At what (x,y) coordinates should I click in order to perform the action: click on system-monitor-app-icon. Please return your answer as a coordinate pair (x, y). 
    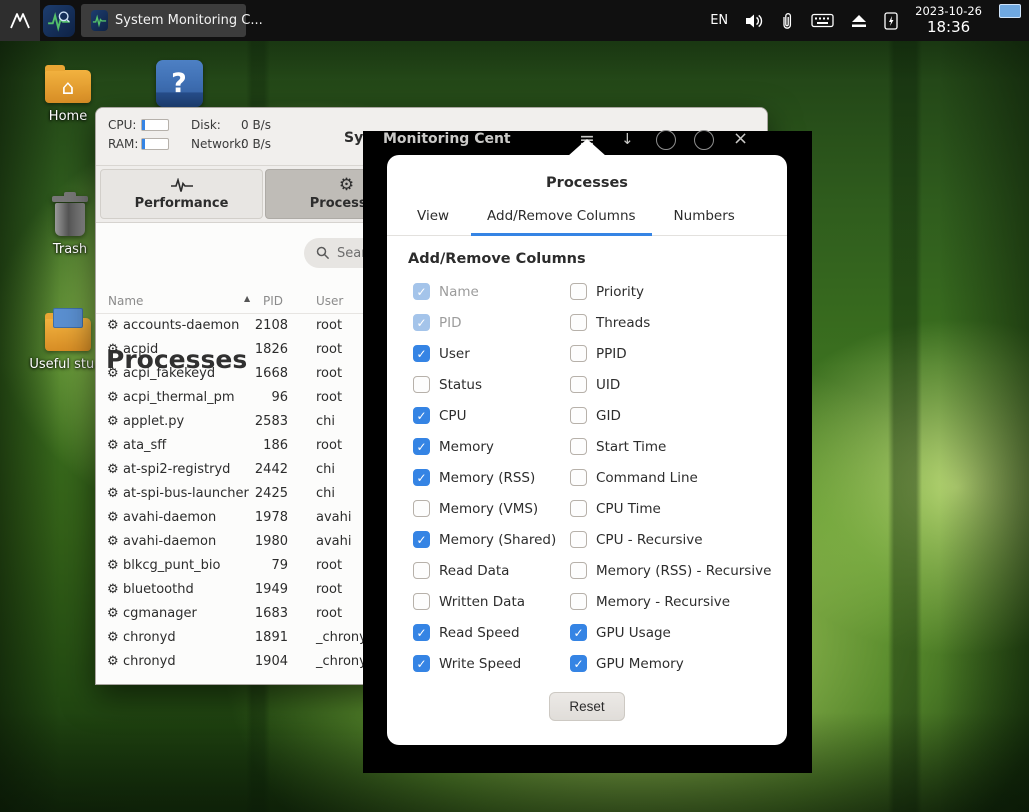
    Looking at the image, I should click on (59, 20).